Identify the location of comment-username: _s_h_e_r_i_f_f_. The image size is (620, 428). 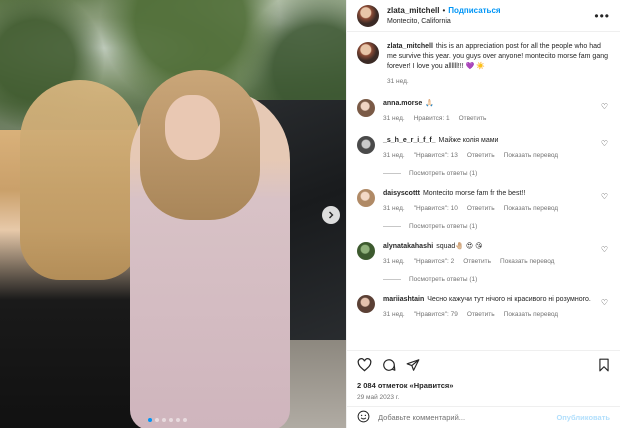
(409, 140).